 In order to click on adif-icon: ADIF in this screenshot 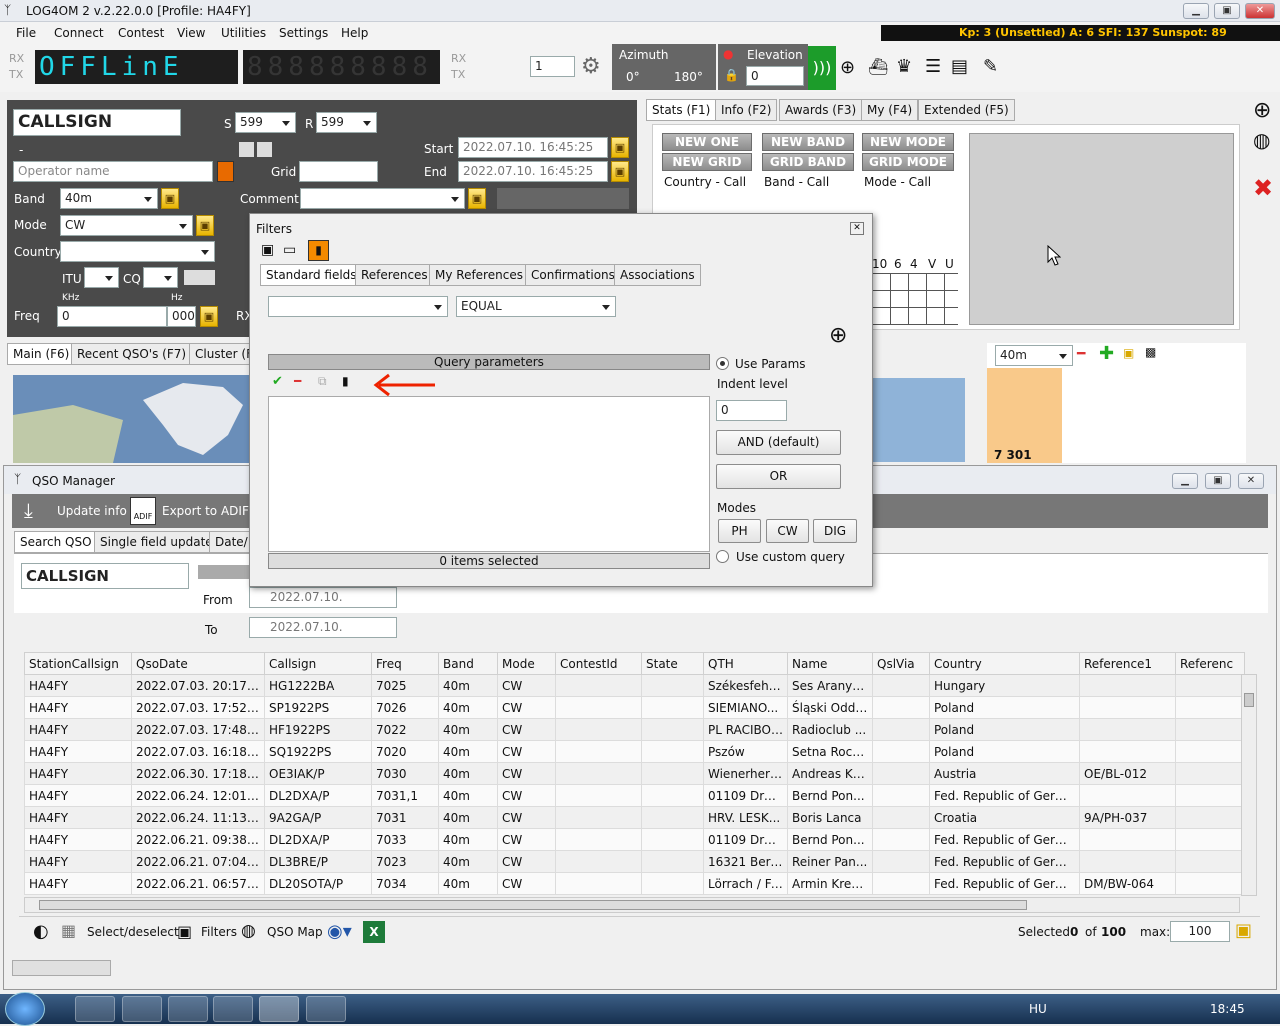, I will do `click(143, 511)`.